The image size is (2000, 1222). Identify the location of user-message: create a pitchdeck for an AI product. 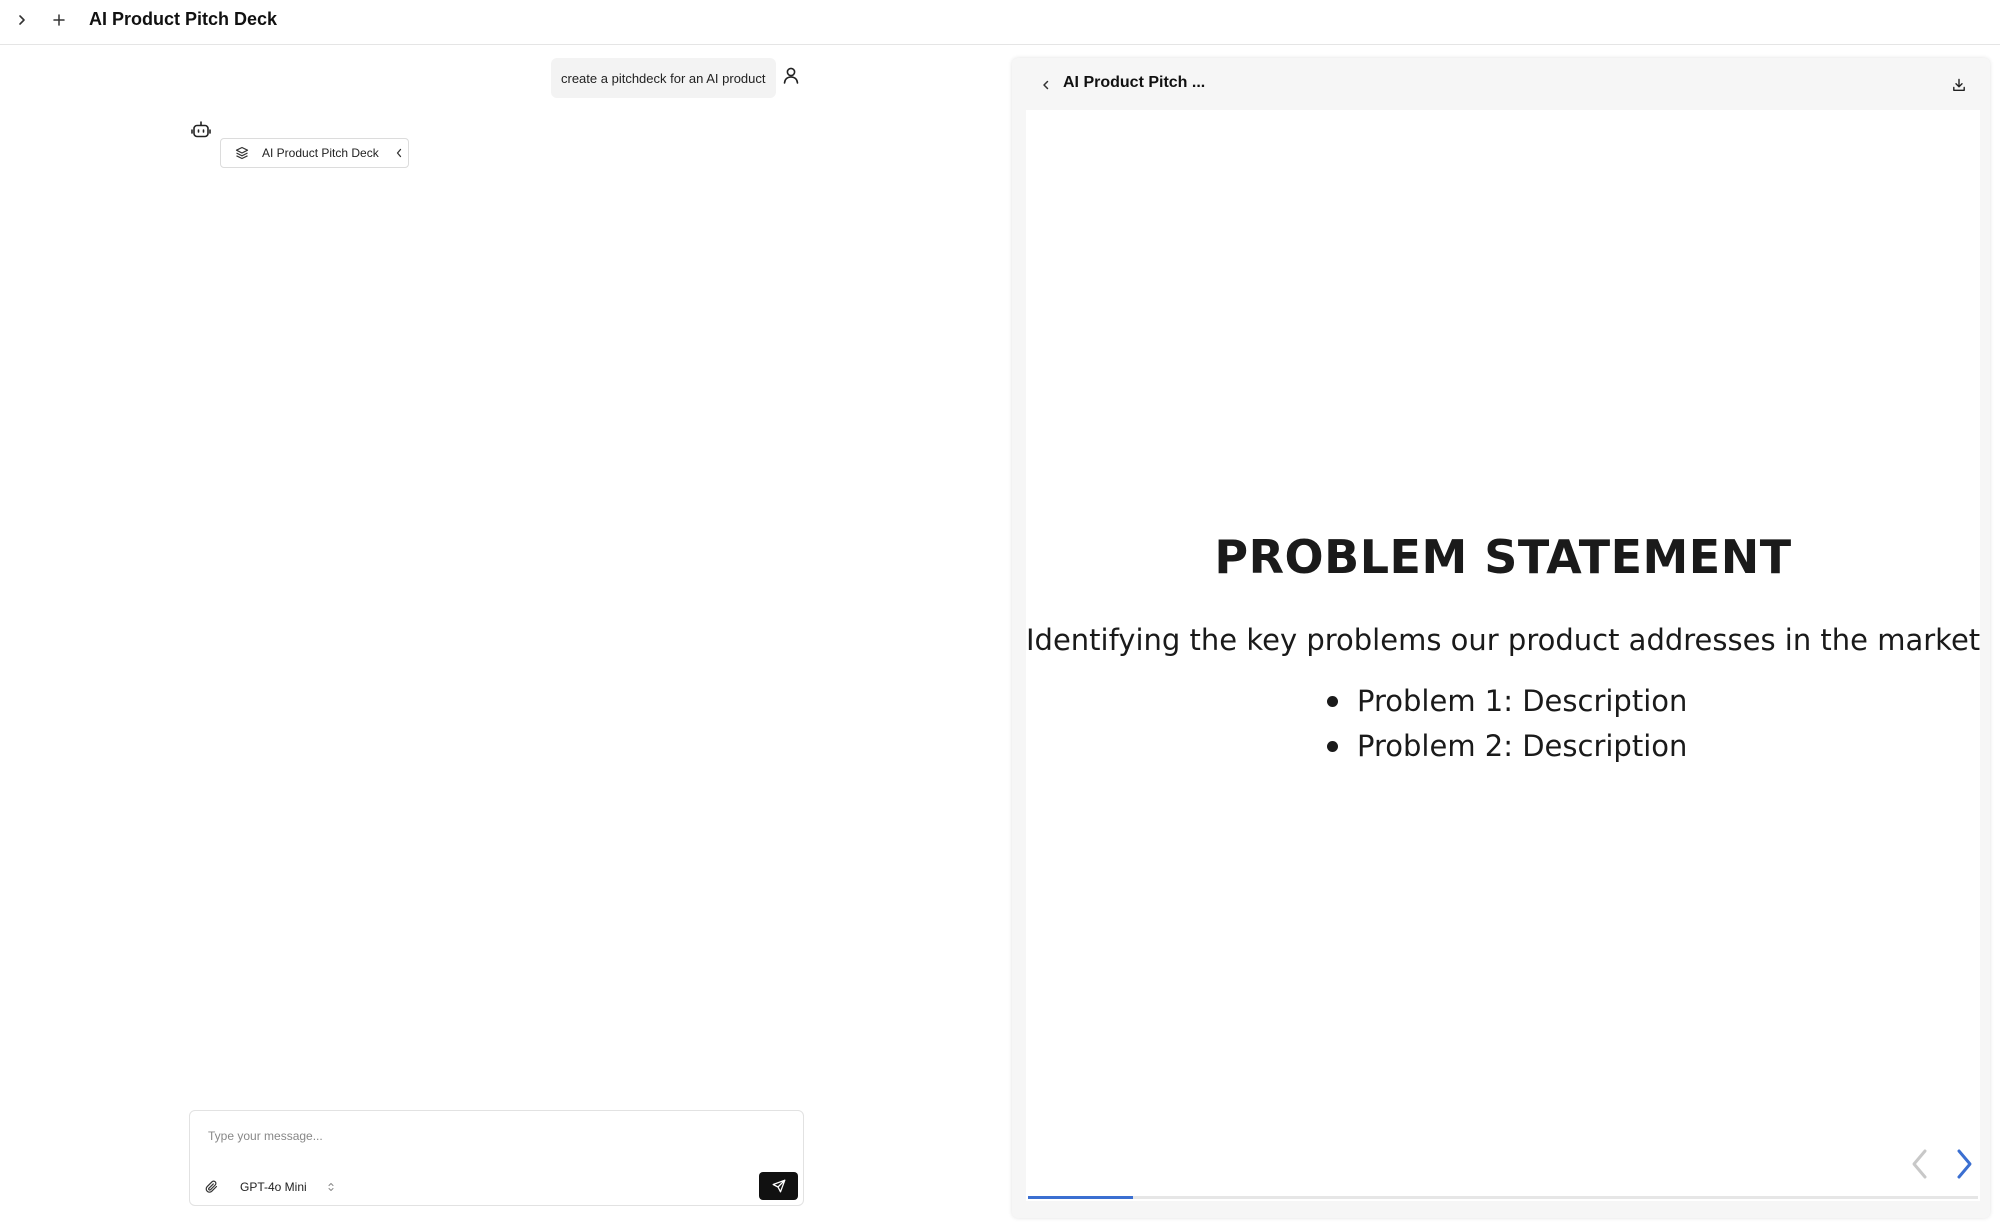
(663, 78).